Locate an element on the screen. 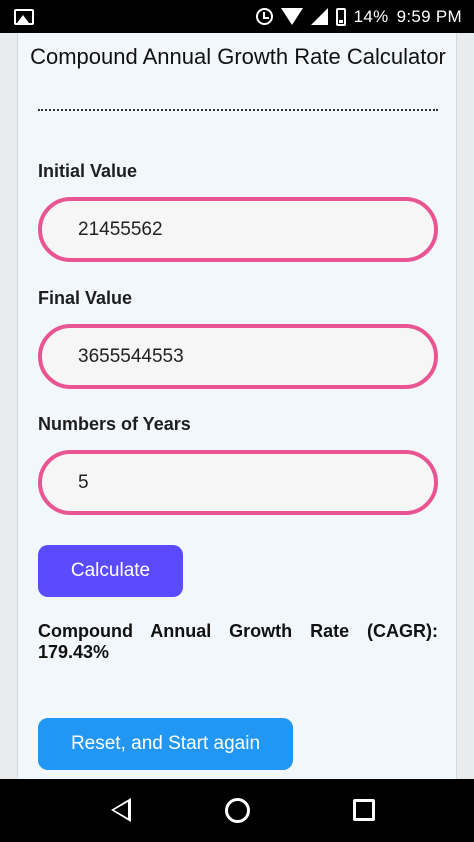  gallery-icon is located at coordinates (24, 16).